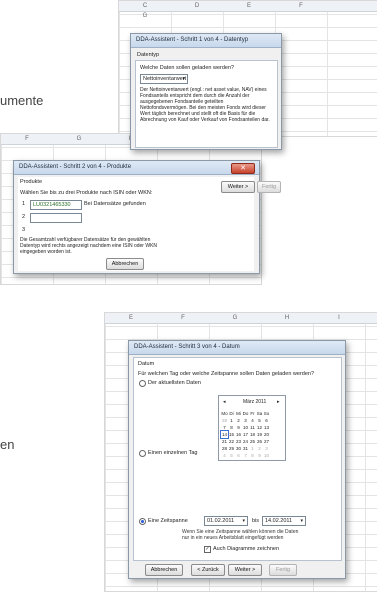 The width and height of the screenshot is (377, 592). What do you see at coordinates (221, 521) in the screenshot?
I see `range-from-value: 01.02.2011` at bounding box center [221, 521].